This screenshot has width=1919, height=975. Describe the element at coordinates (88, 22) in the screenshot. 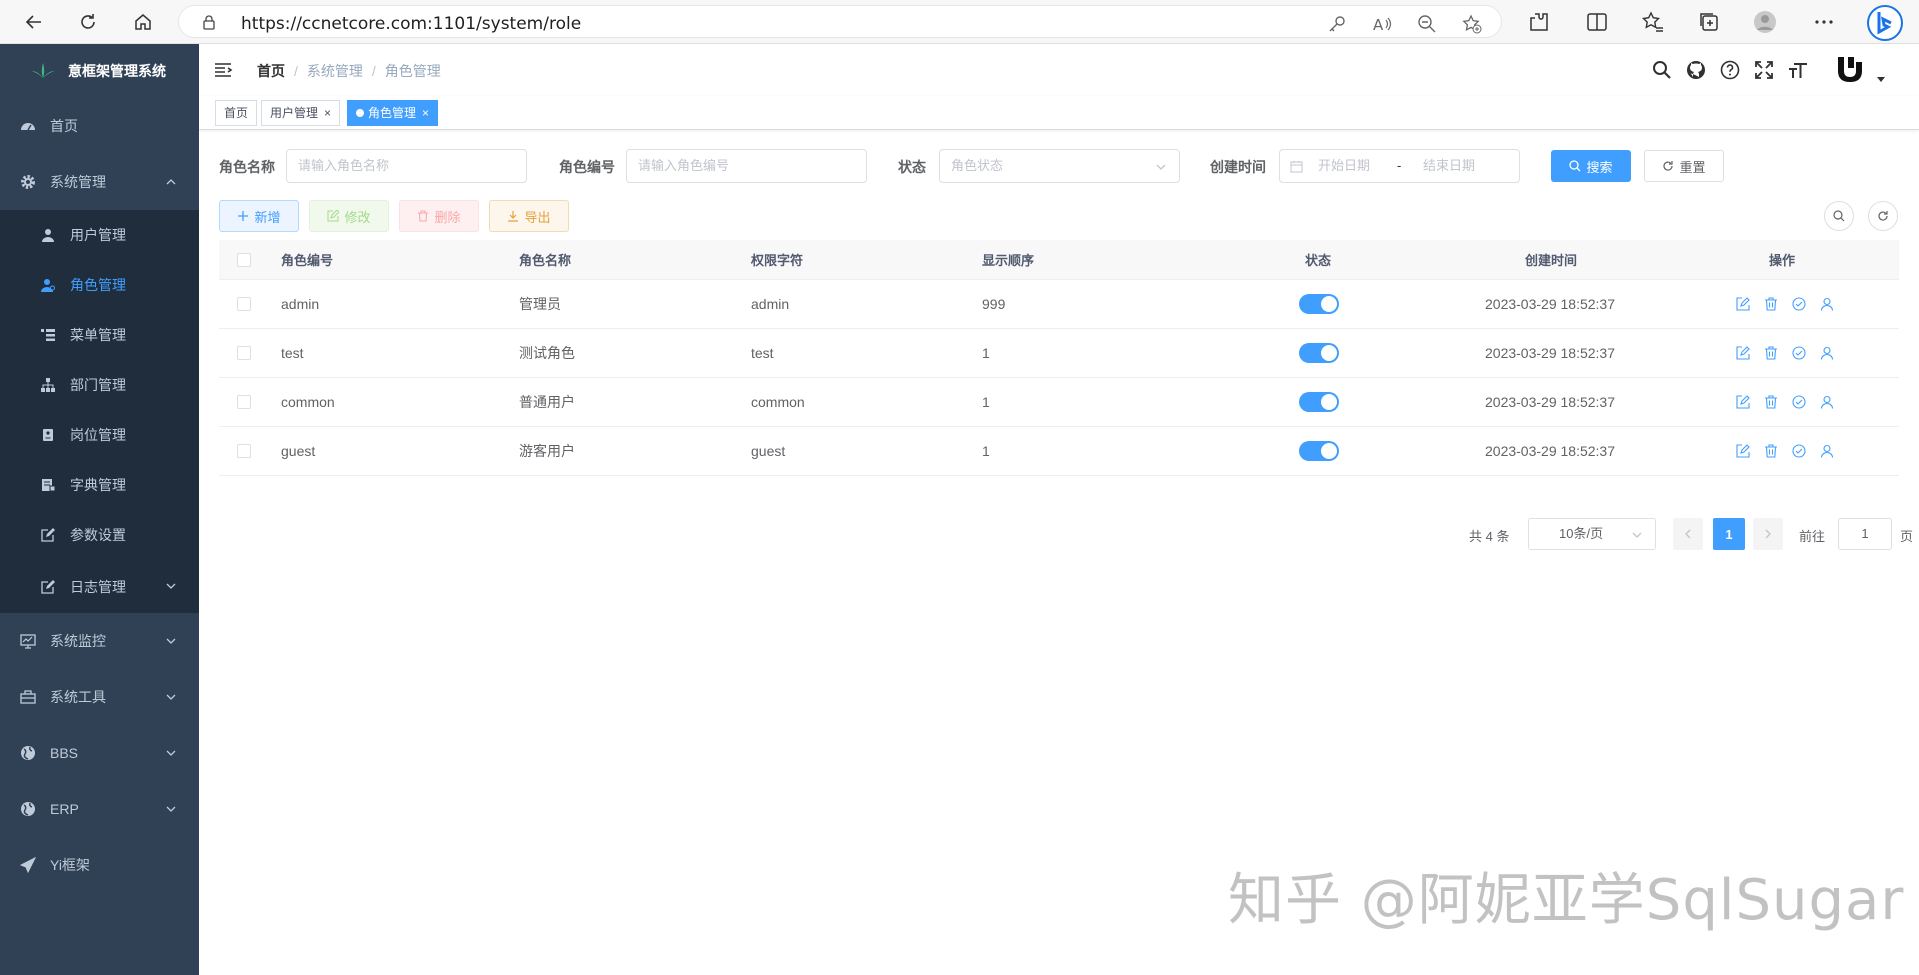

I see `refresh-icon` at that location.